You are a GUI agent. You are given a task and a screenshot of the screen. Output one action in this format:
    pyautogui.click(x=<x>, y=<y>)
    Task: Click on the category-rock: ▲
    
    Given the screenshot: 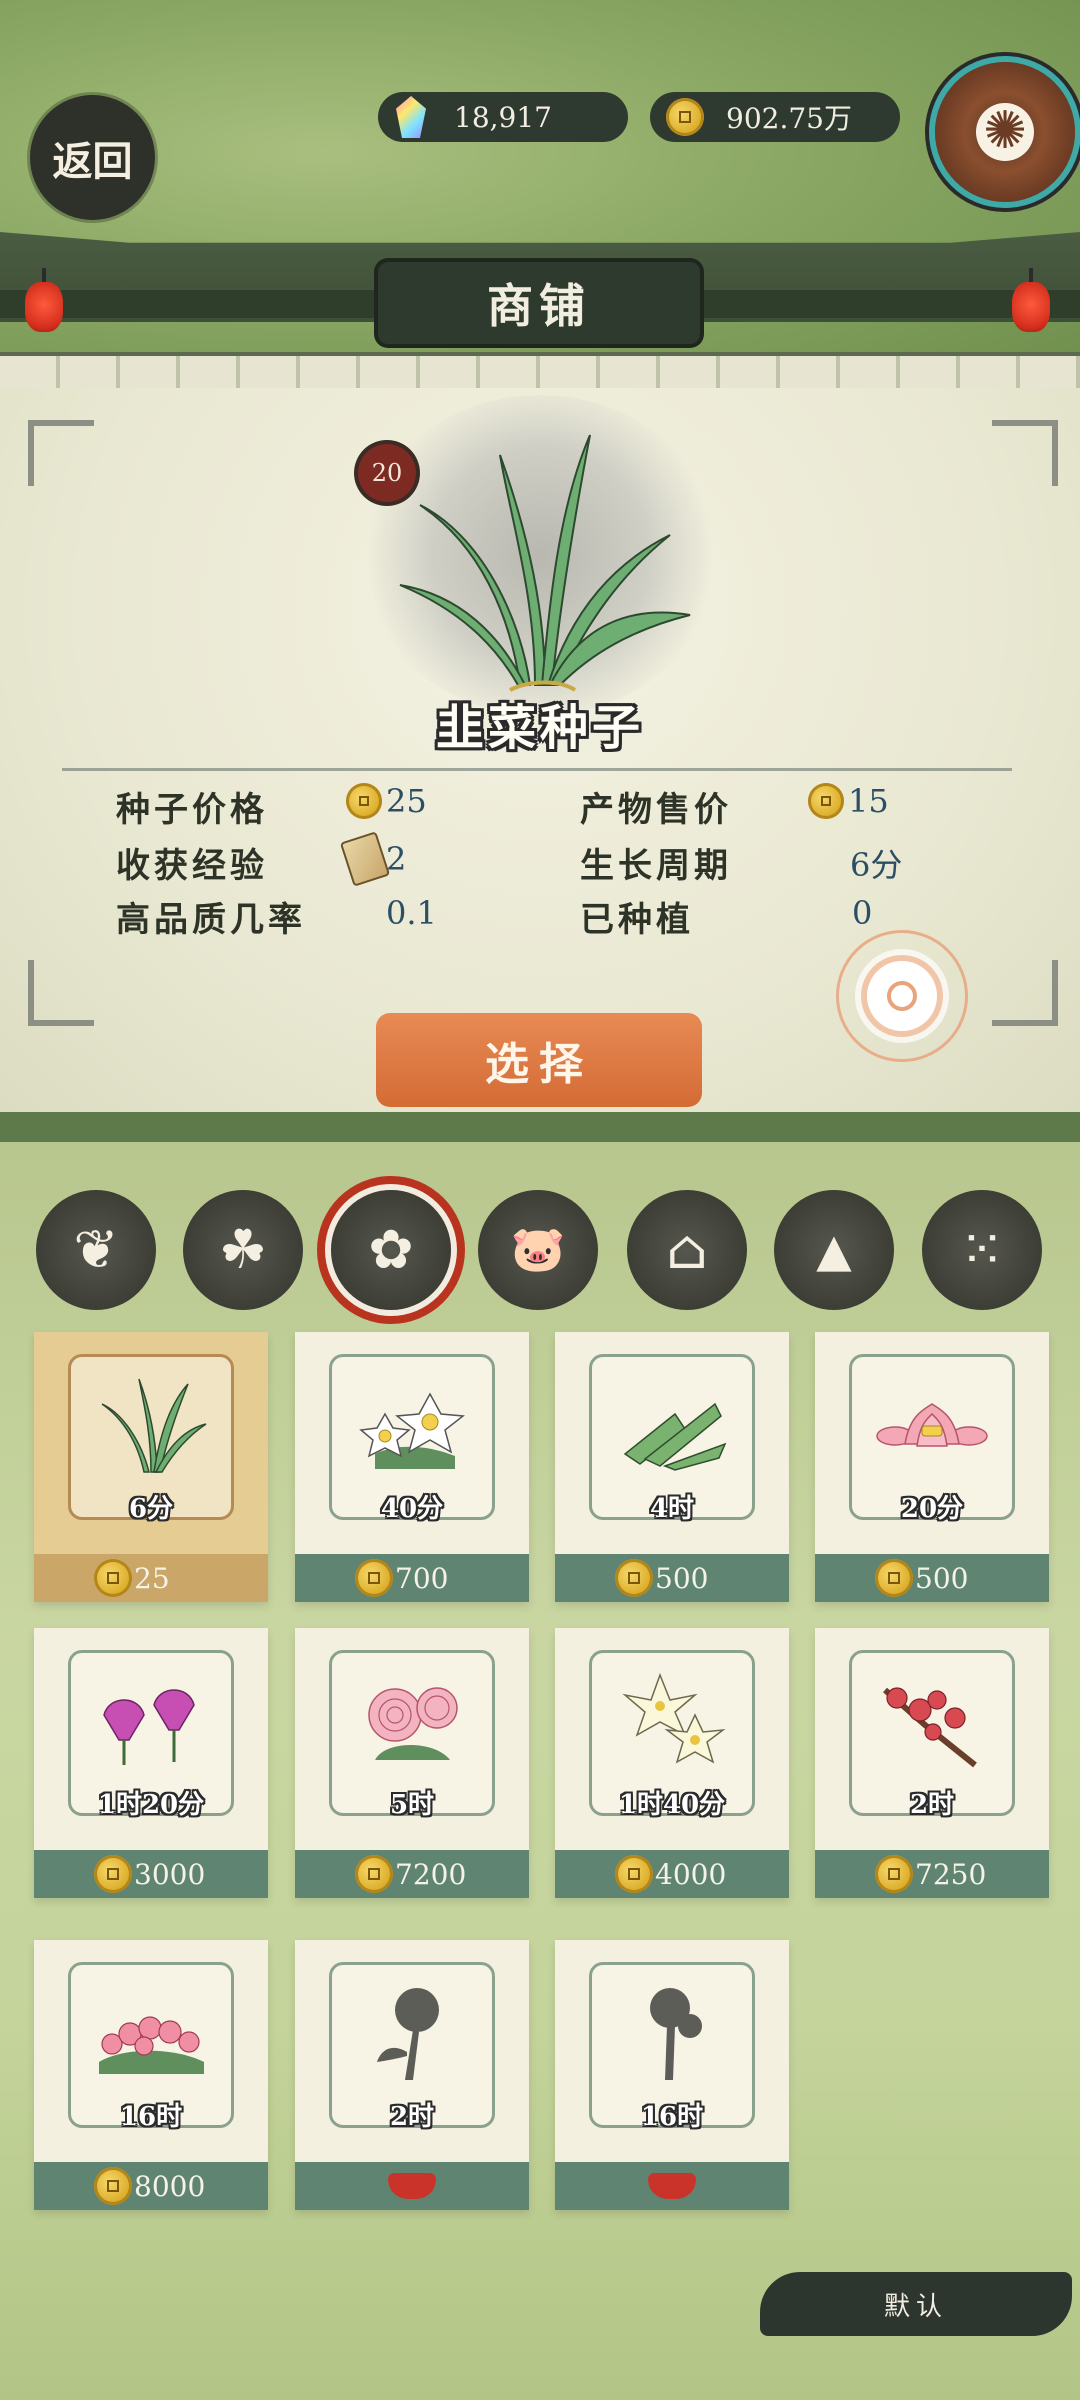 What is the action you would take?
    pyautogui.click(x=834, y=1250)
    